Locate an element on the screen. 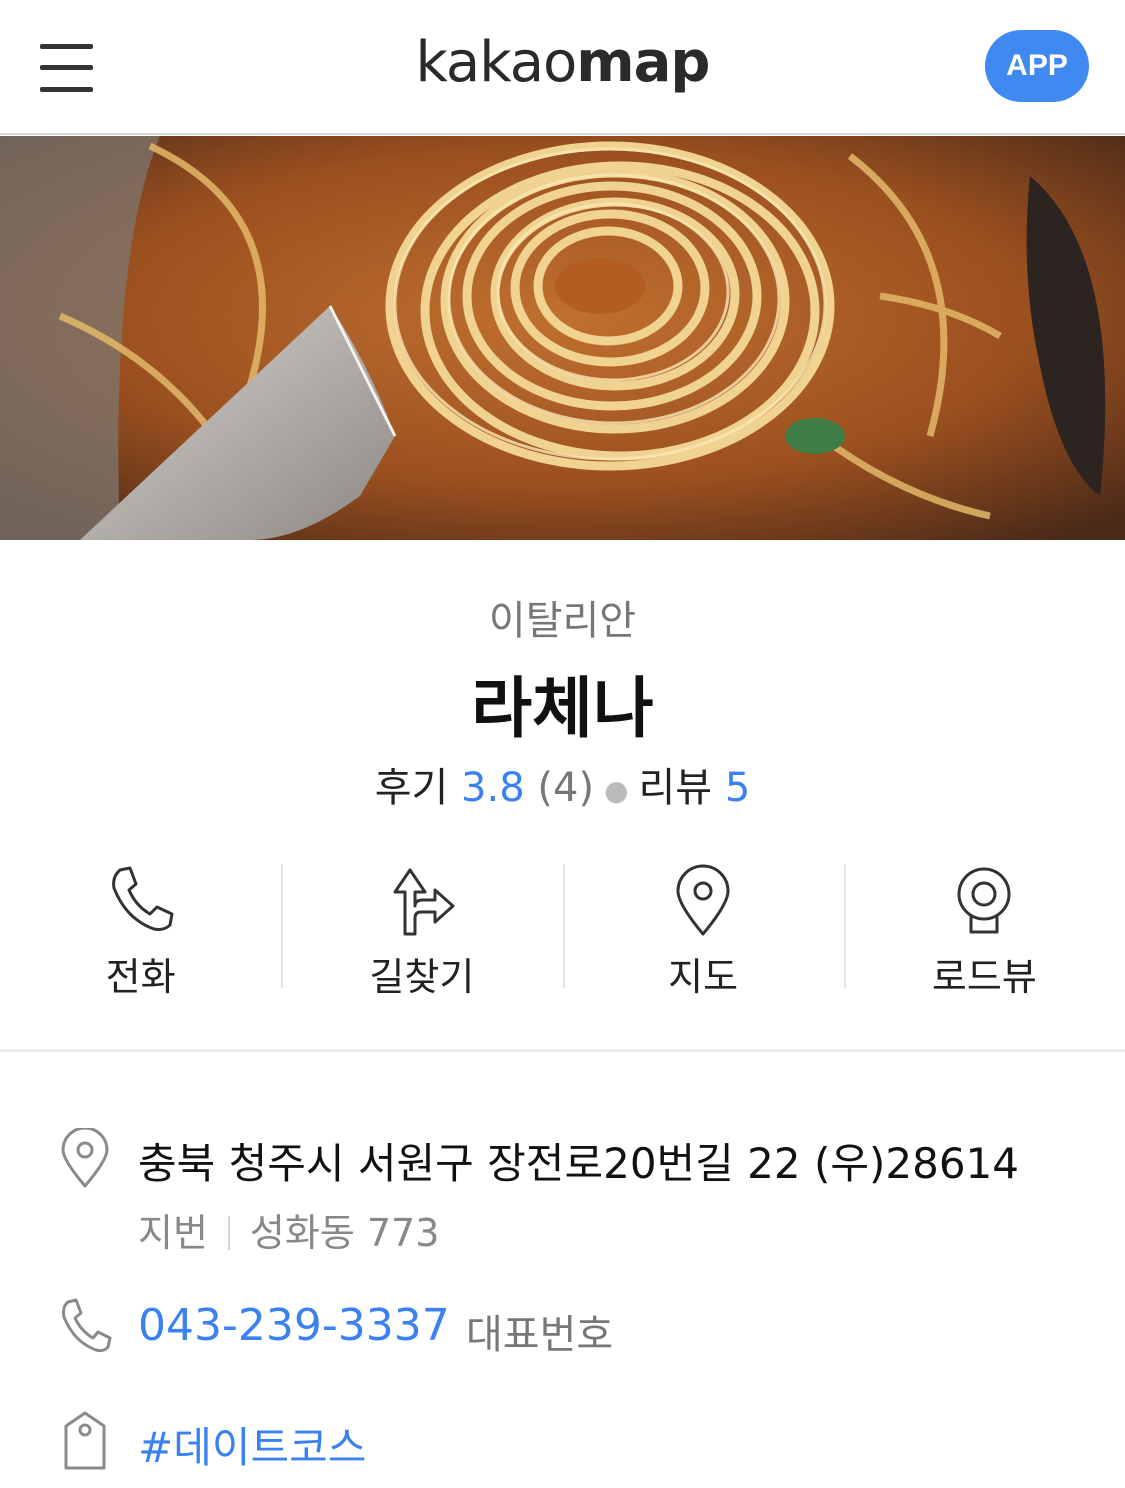 This screenshot has width=1125, height=1488. map-button: 지도 is located at coordinates (703, 930).